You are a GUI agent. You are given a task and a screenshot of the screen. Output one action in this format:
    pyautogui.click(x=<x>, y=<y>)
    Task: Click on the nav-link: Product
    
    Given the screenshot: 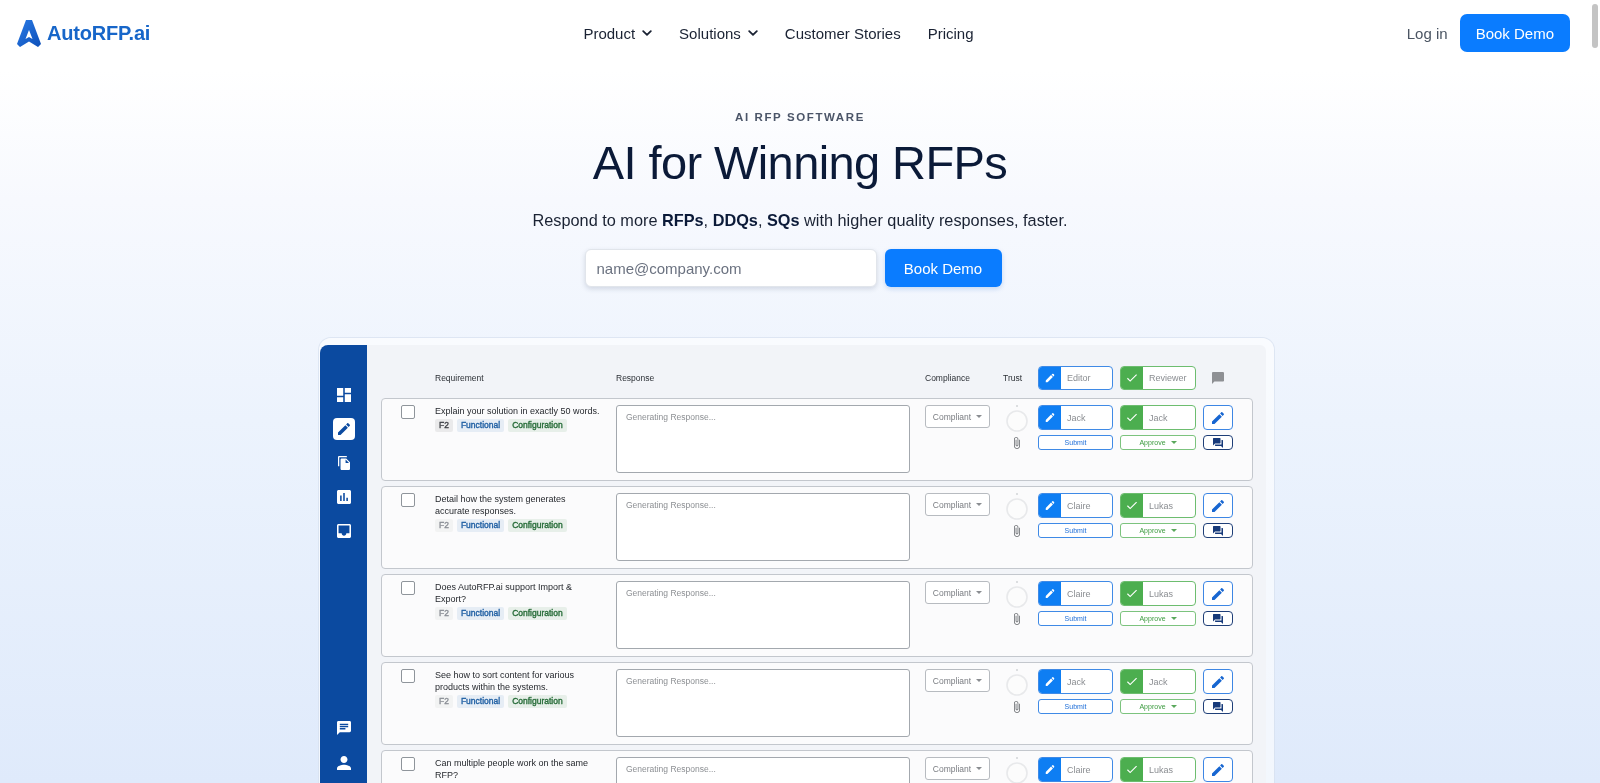 What is the action you would take?
    pyautogui.click(x=618, y=33)
    